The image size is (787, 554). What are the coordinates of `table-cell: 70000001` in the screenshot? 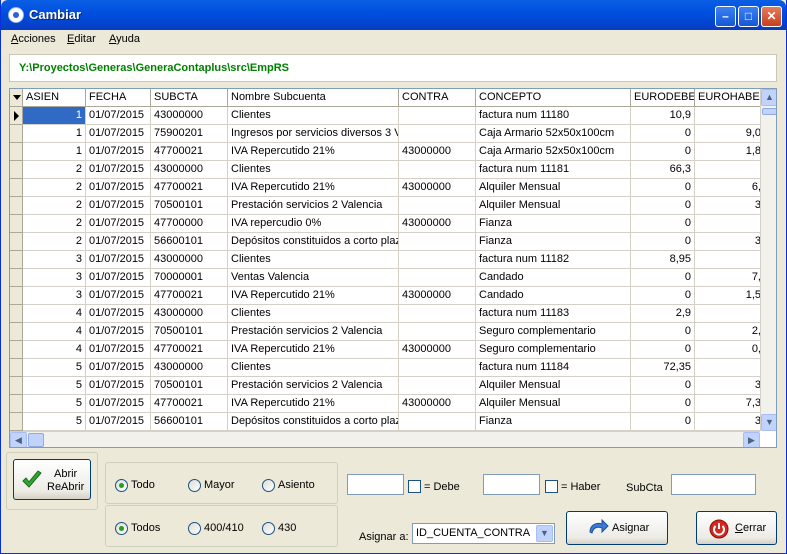 It's located at (189, 278).